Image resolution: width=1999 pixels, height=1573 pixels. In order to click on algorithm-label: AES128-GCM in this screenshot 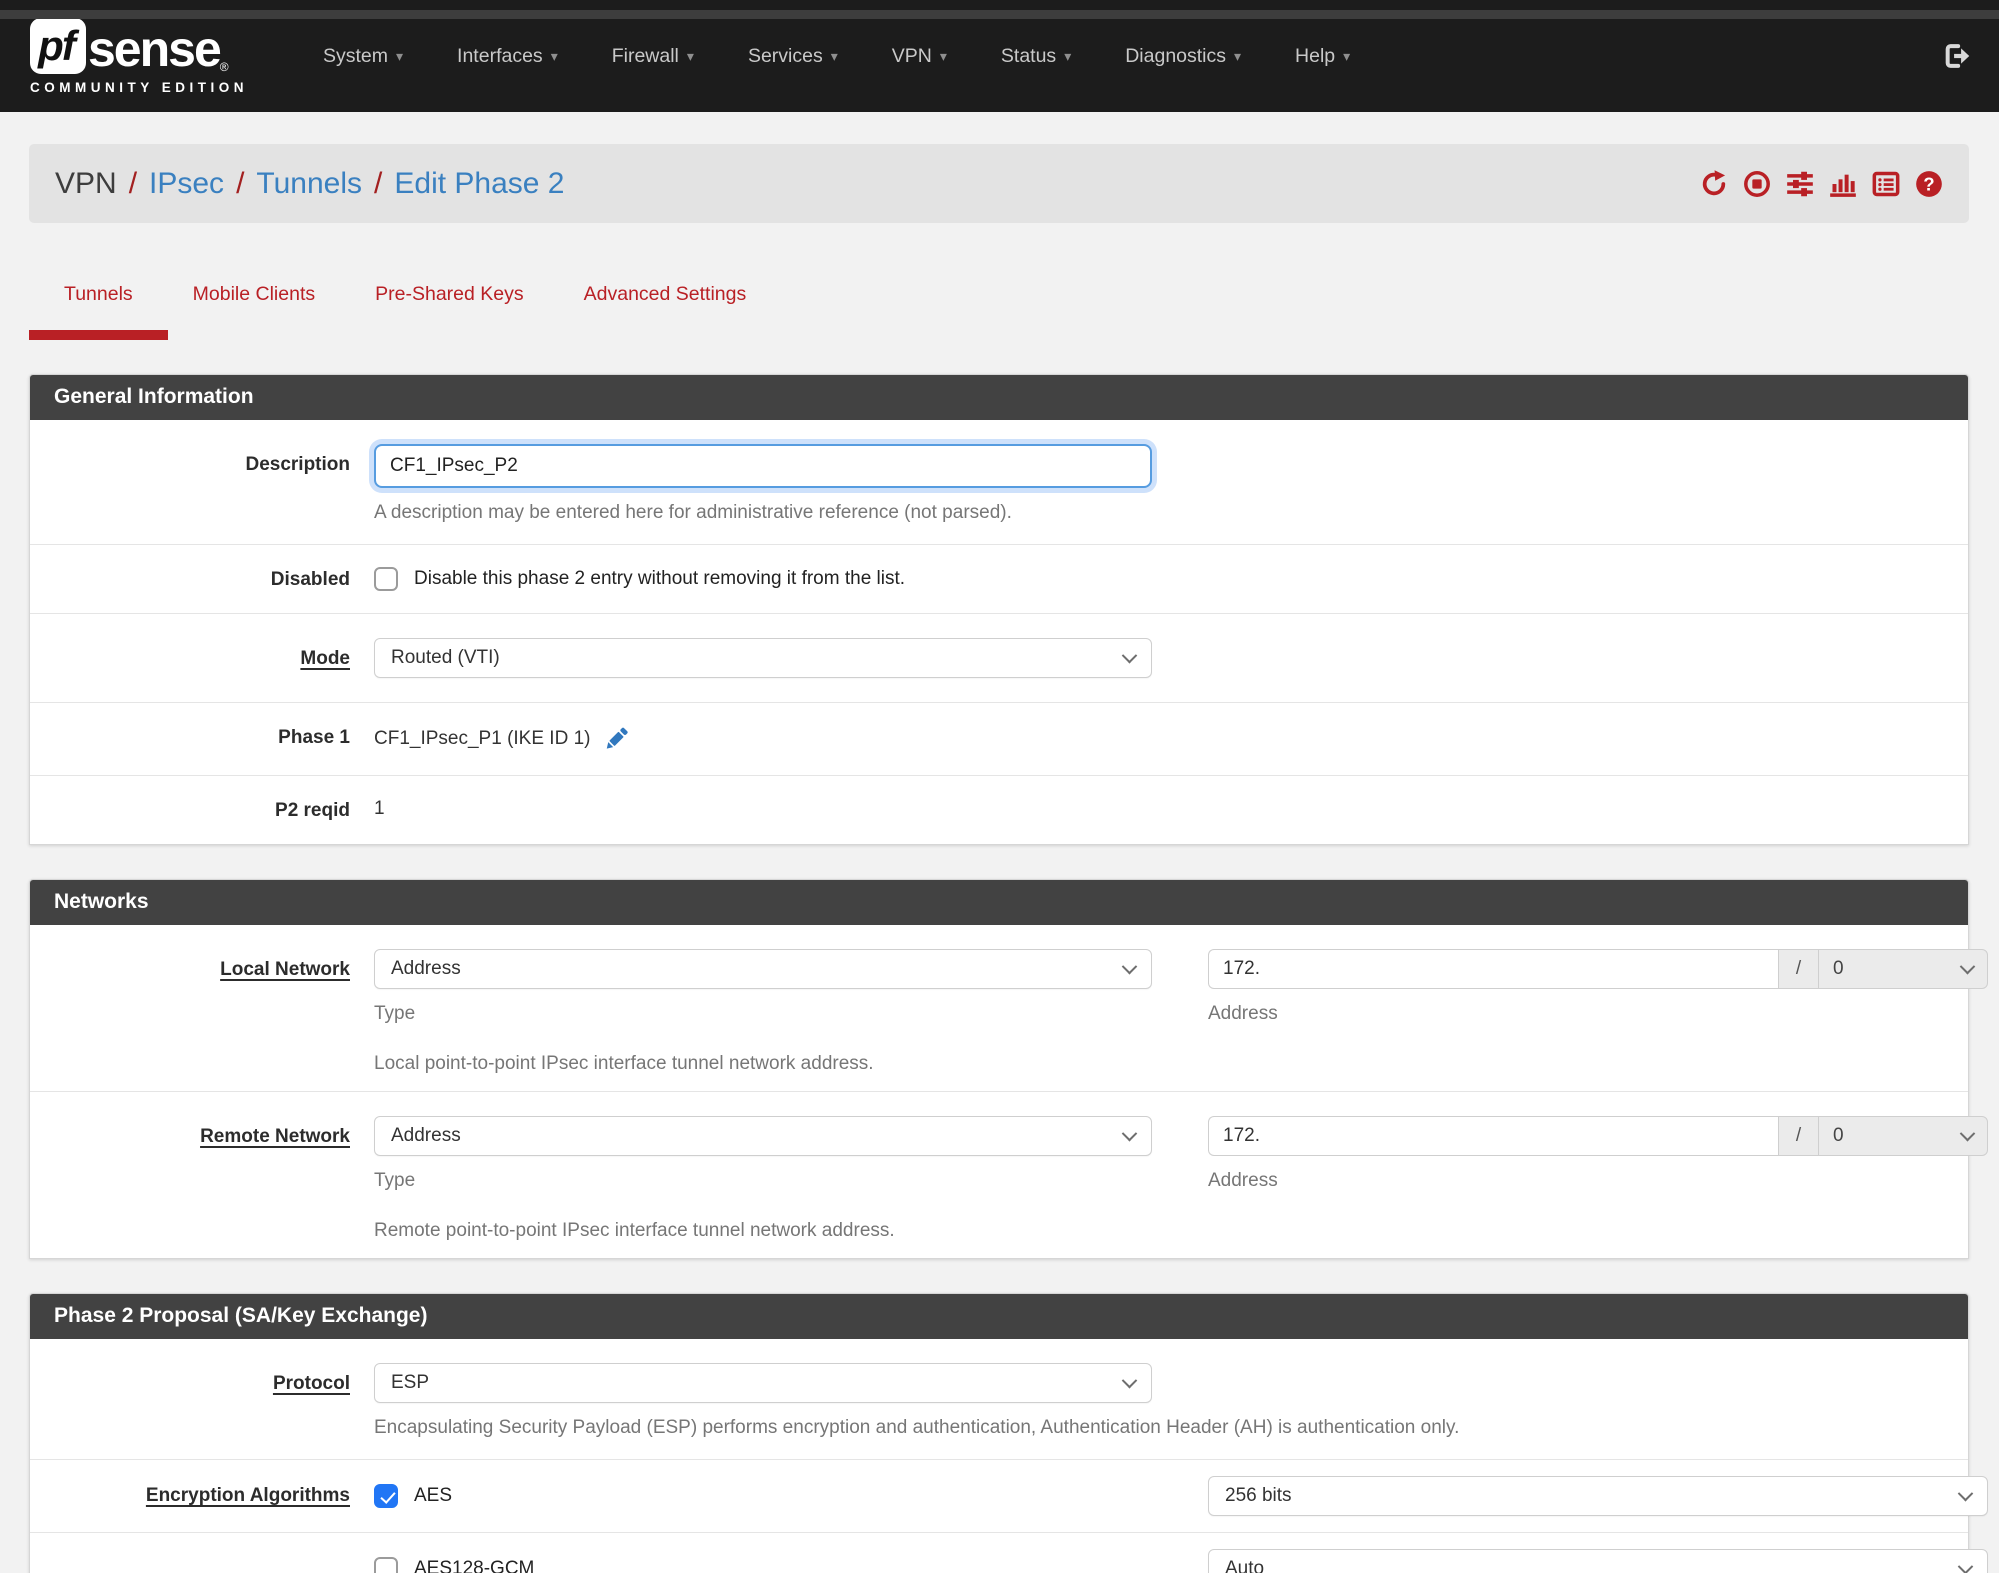, I will do `click(474, 1565)`.